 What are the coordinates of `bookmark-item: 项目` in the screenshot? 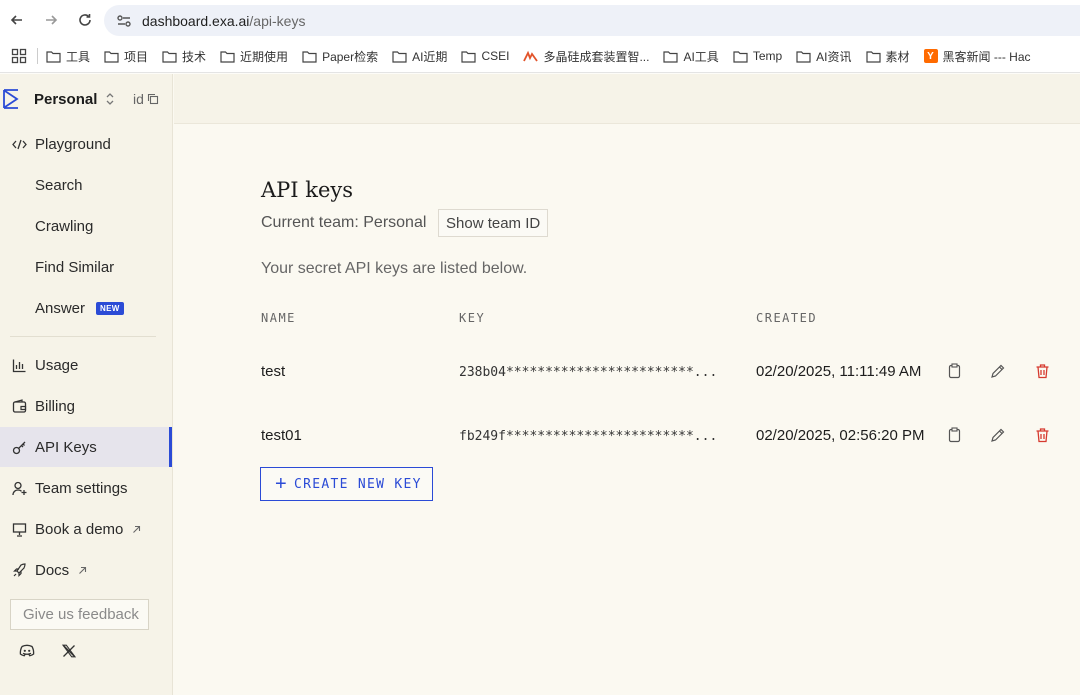 It's located at (126, 56).